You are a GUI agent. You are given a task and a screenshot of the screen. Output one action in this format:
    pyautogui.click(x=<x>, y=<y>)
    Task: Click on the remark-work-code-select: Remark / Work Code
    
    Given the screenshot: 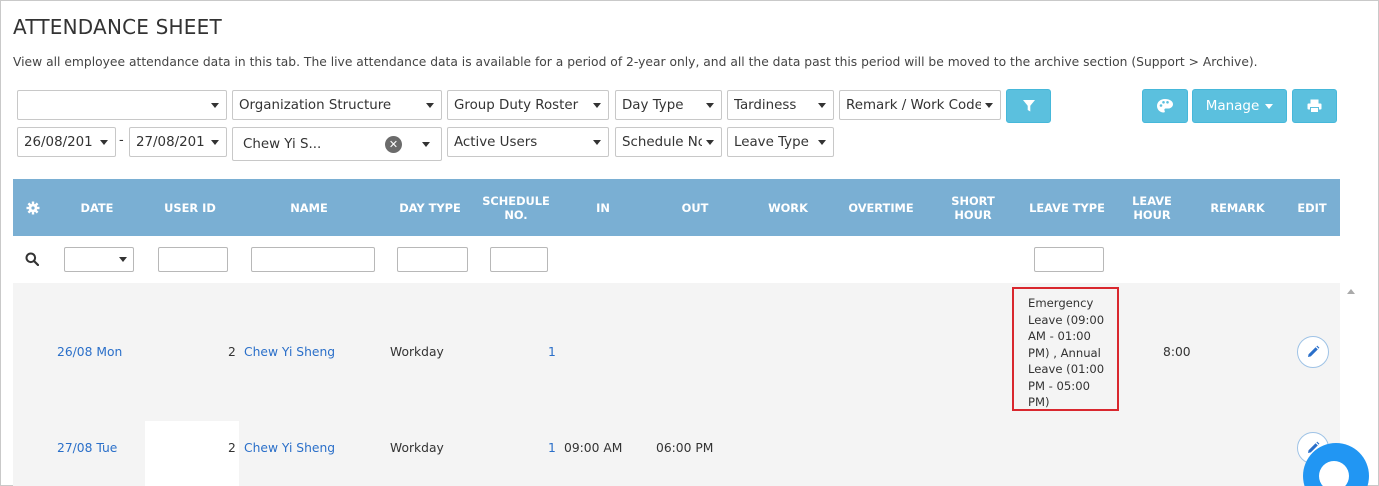 What is the action you would take?
    pyautogui.click(x=920, y=105)
    